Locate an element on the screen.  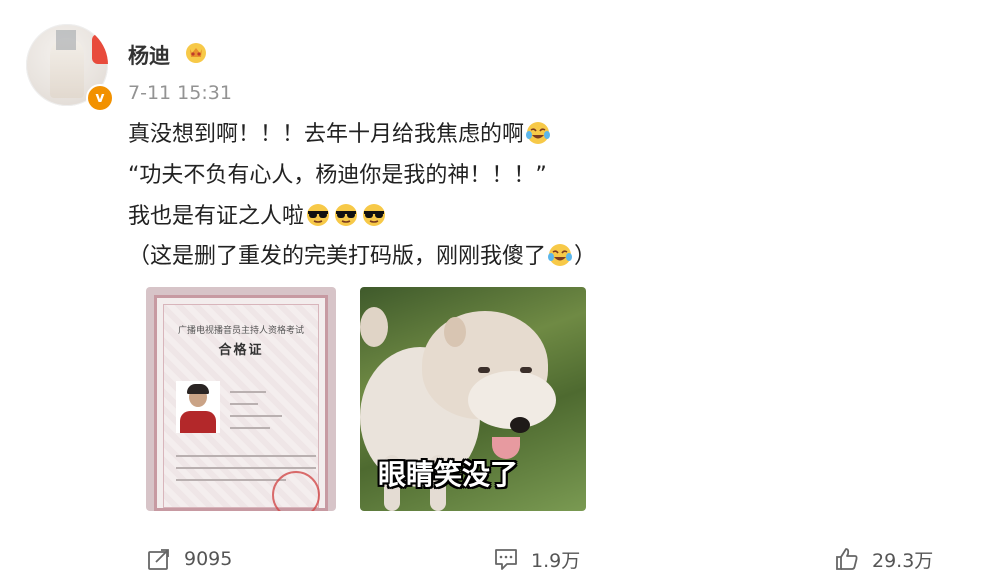
comment-button: 1.9万 is located at coordinates (536, 559).